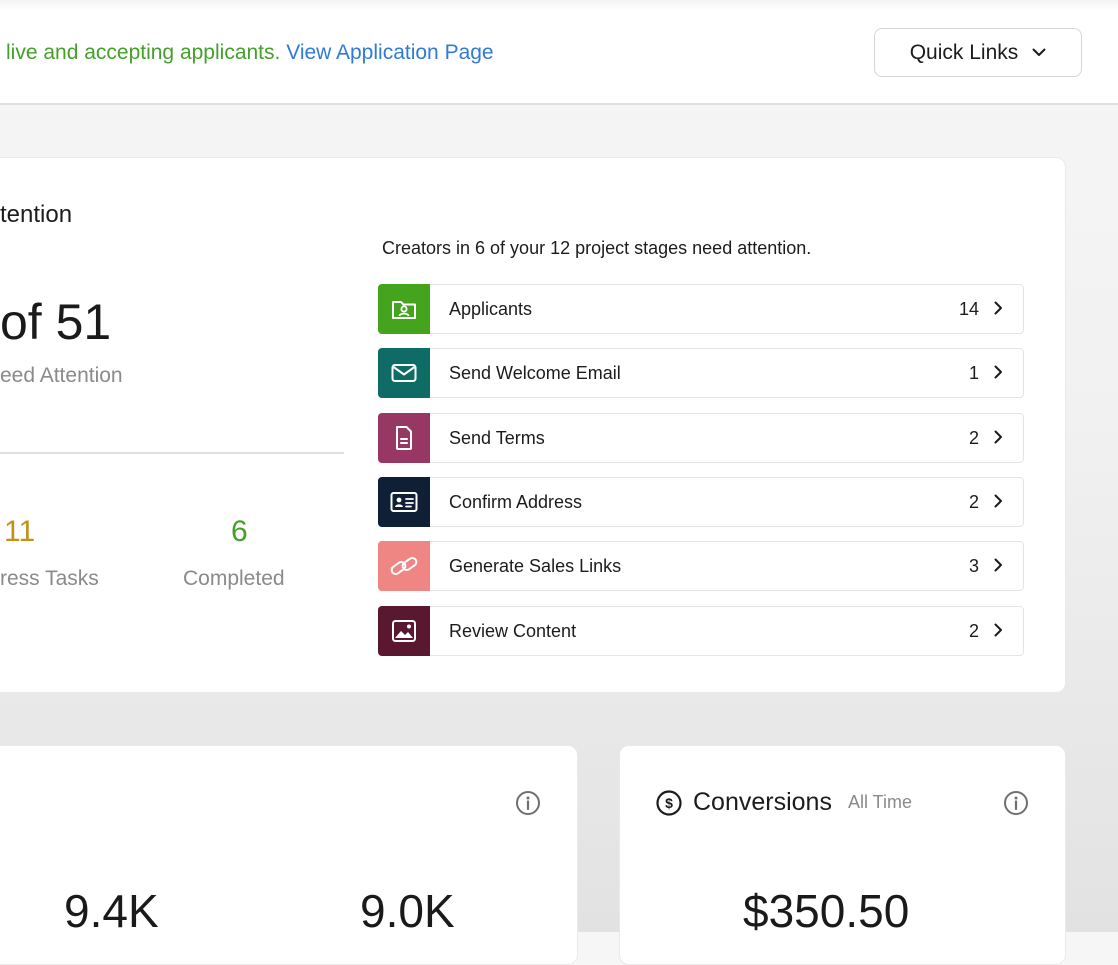 The image size is (1118, 965). Describe the element at coordinates (964, 52) in the screenshot. I see `quick-links-label: Quick Links` at that location.